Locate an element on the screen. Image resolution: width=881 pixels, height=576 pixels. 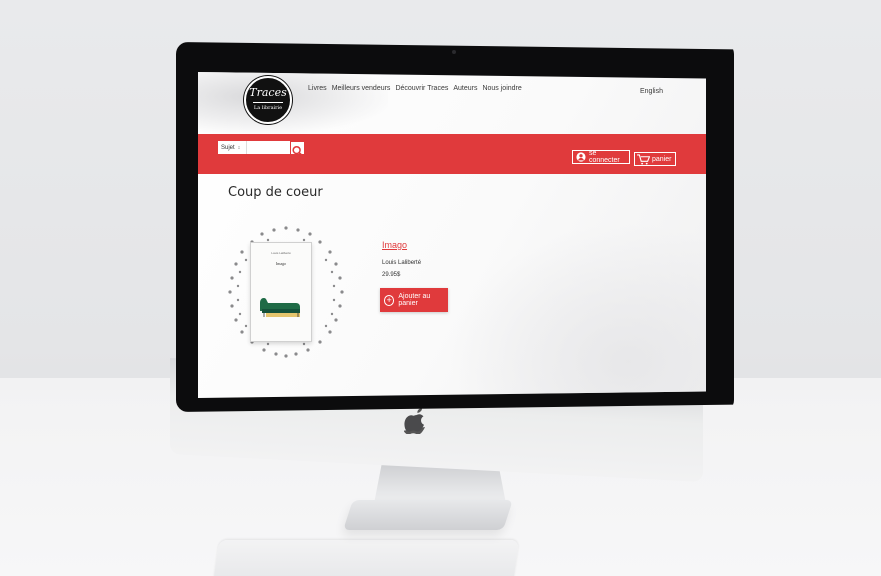
add-to-cart-button: + Ajouter au panier is located at coordinates (414, 300).